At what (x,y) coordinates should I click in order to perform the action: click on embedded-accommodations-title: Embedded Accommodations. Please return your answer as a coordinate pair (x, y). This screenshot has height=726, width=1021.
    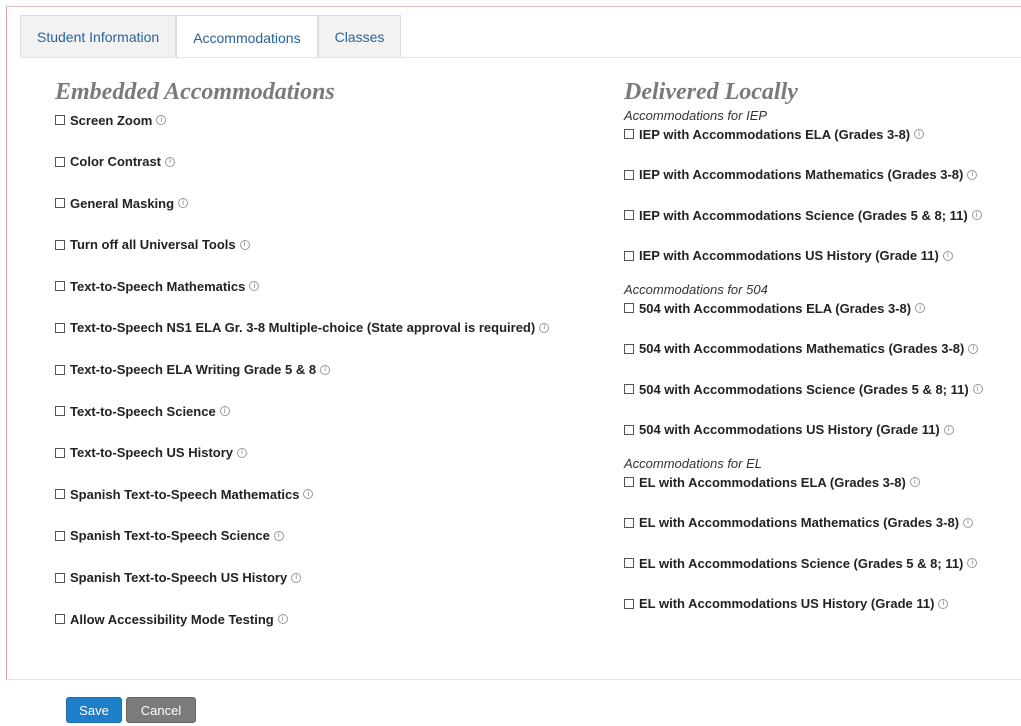
    Looking at the image, I should click on (195, 92).